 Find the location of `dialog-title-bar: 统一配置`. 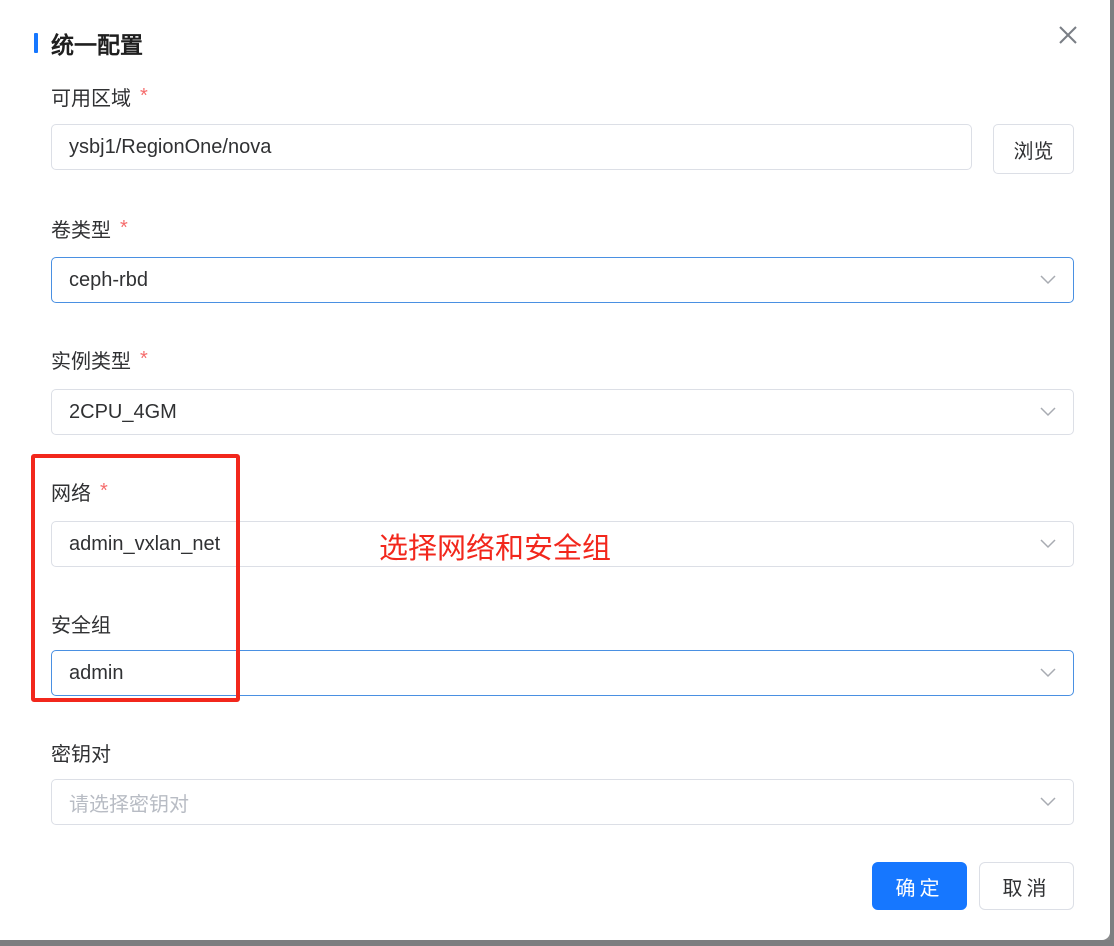

dialog-title-bar: 统一配置 is located at coordinates (88, 44).